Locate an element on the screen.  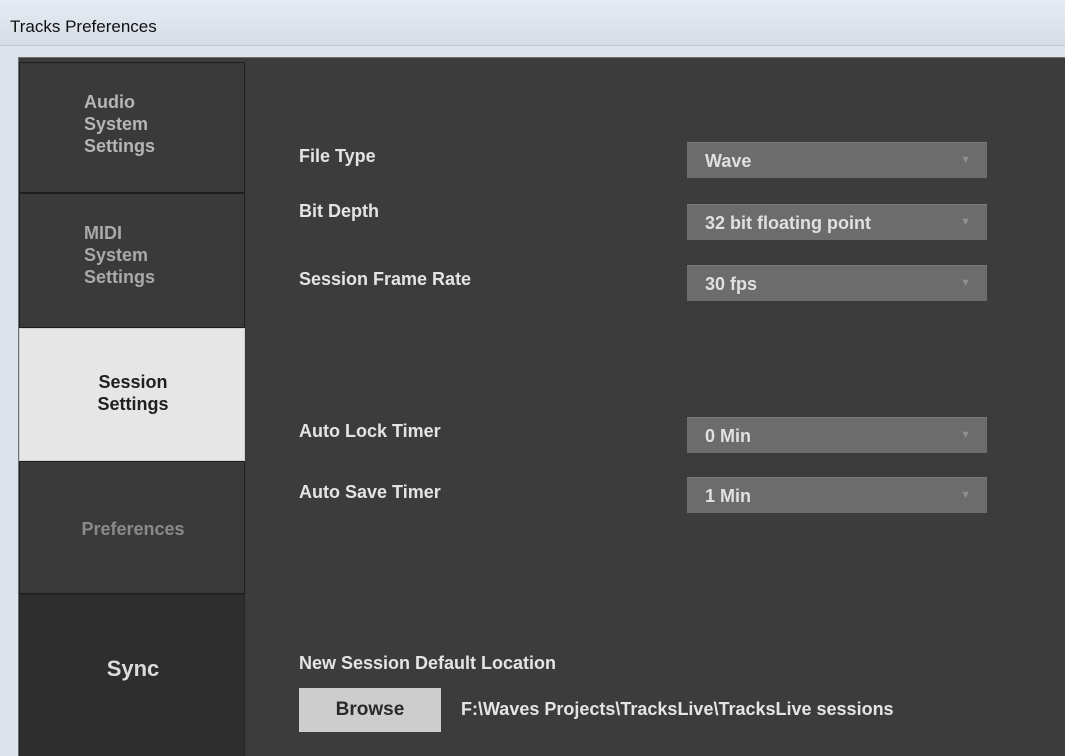
sidebar-item-preferences: Preferences is located at coordinates (132, 527).